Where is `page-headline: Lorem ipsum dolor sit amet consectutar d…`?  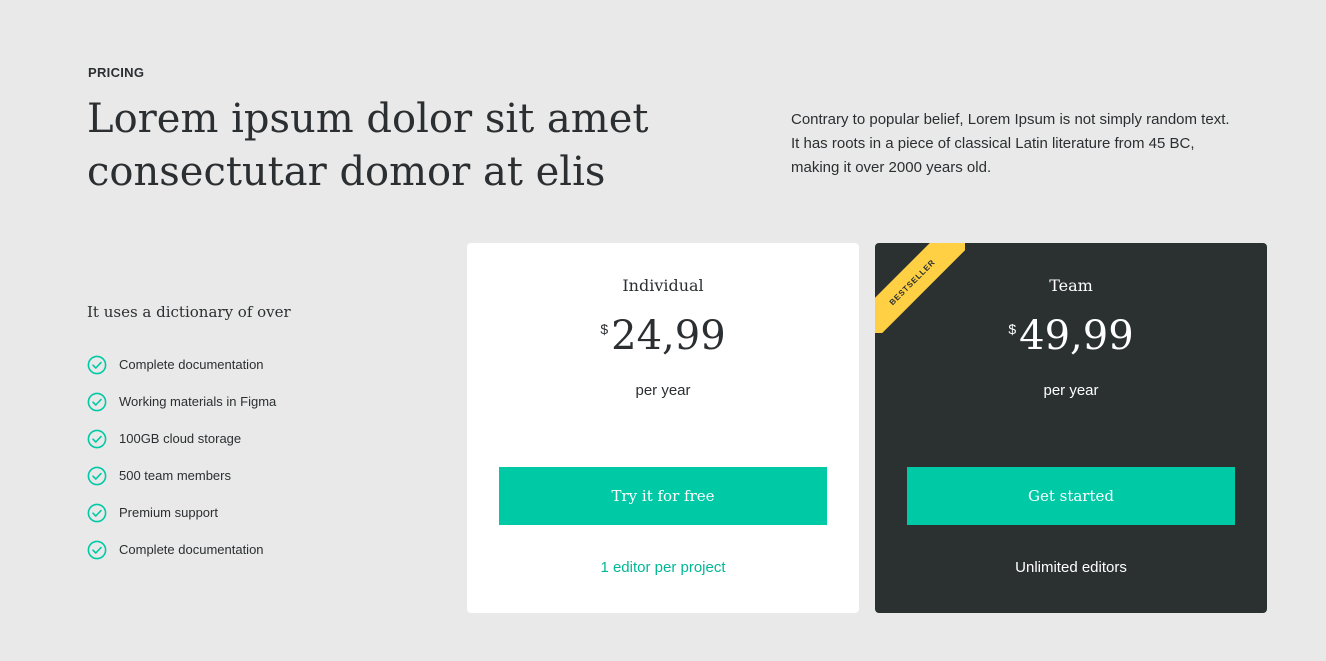
page-headline: Lorem ipsum dolor sit amet consectutar d… is located at coordinates (407, 146).